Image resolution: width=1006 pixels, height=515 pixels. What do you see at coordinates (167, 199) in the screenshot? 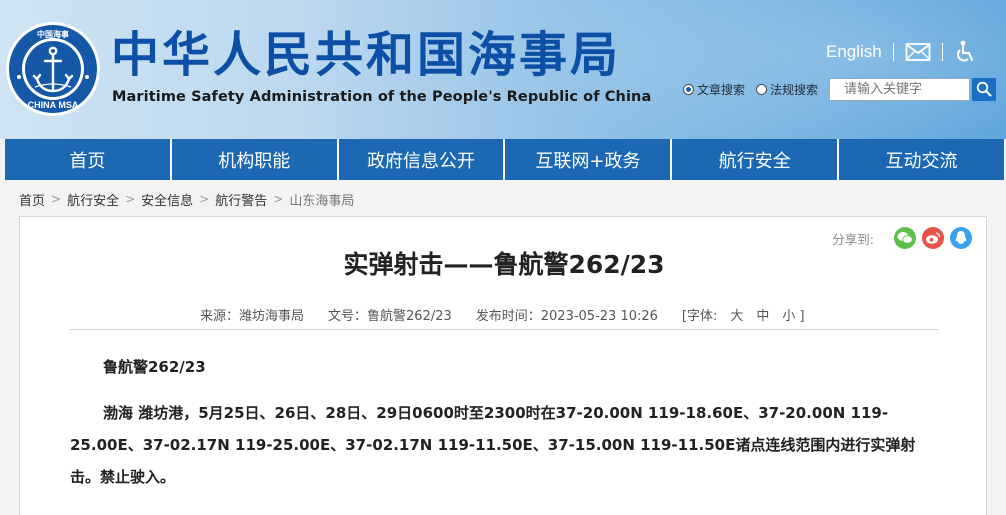
I see `breadcrumb-safety-info: 安全信息` at bounding box center [167, 199].